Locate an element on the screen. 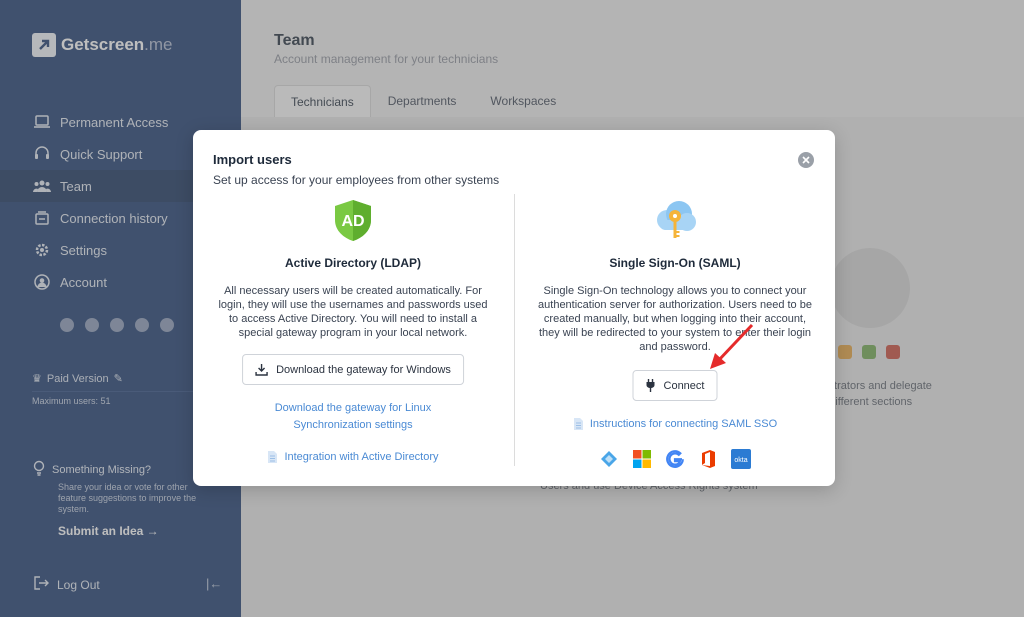  saml-title: Single Sign-On (SAML) is located at coordinates (675, 263).